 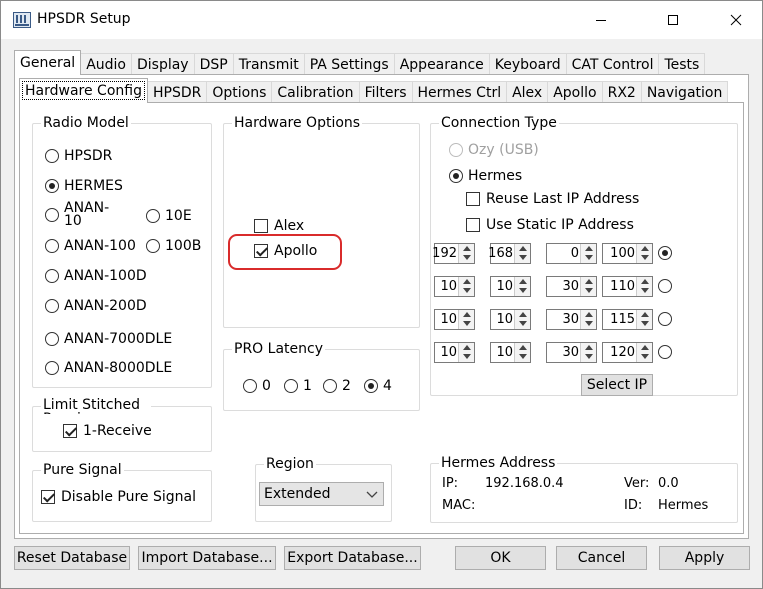 What do you see at coordinates (239, 92) in the screenshot?
I see `tab-options: Options` at bounding box center [239, 92].